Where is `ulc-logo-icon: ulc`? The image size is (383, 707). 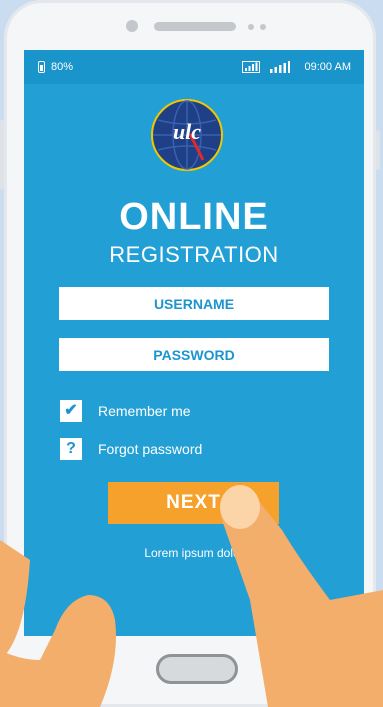 ulc-logo-icon: ulc is located at coordinates (187, 135).